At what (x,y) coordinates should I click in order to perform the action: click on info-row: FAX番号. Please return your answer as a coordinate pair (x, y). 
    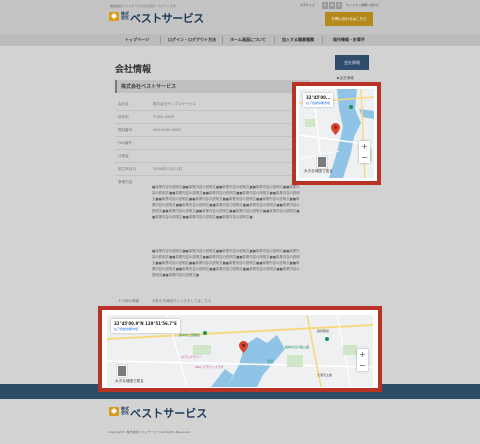
    Looking at the image, I should click on (212, 144).